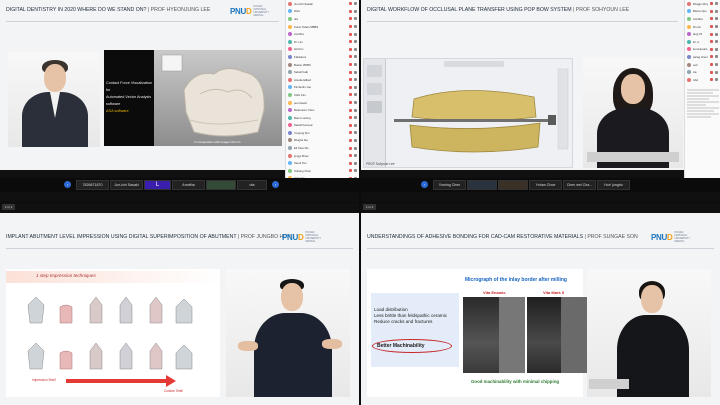 The height and width of the screenshot is (405, 720). I want to click on participant-list-item: ofa, so click(322, 19).